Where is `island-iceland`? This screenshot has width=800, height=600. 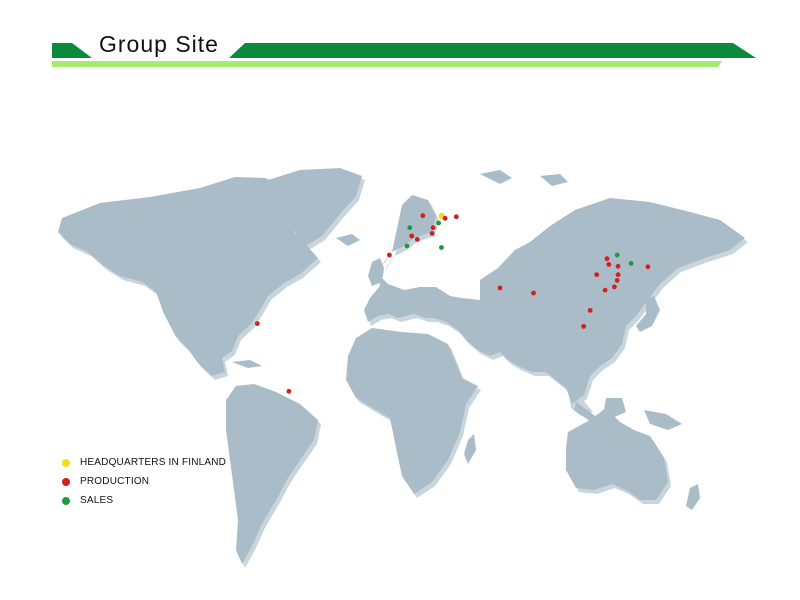
island-iceland is located at coordinates (348, 240).